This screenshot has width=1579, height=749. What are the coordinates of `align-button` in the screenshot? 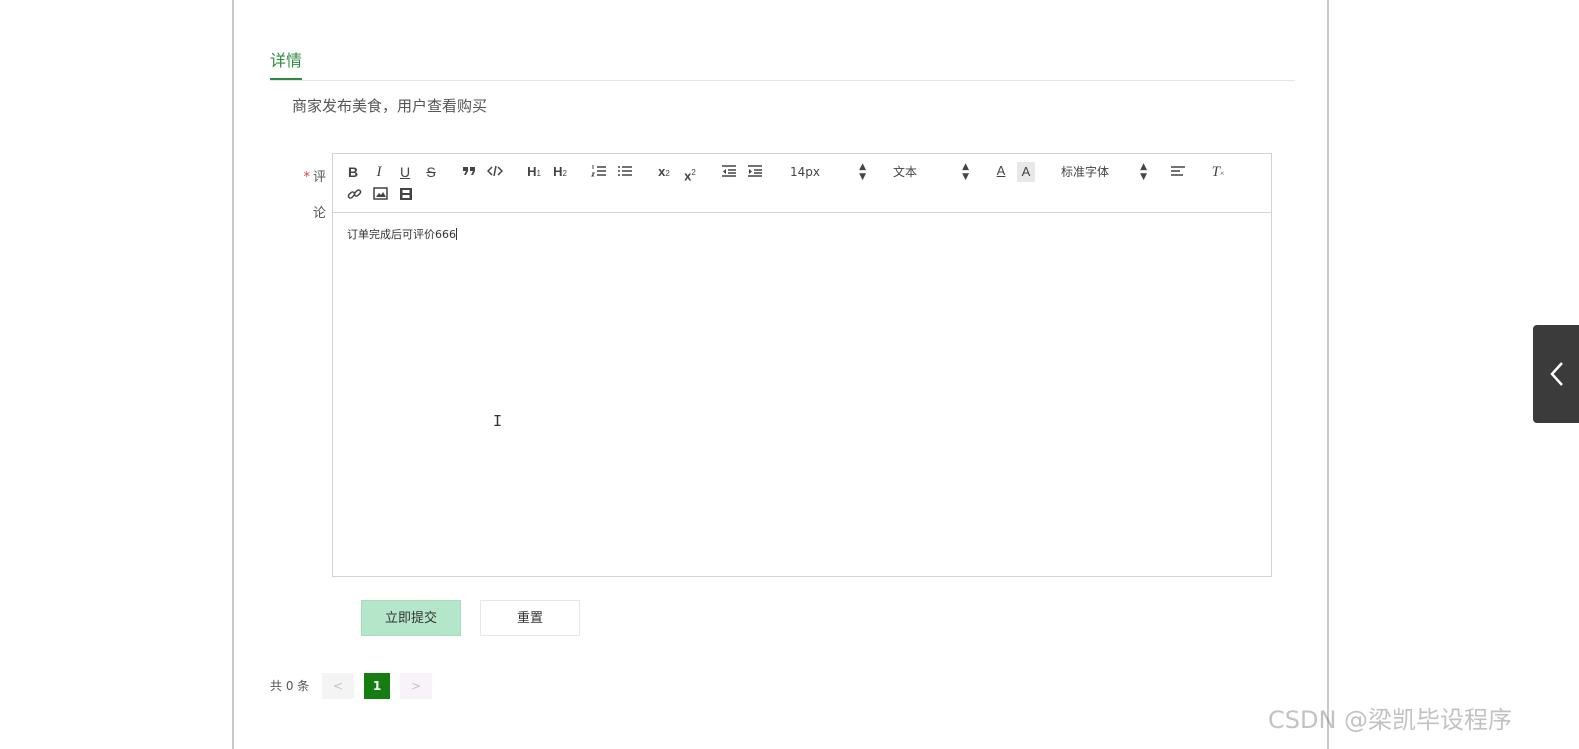 It's located at (1178, 172).